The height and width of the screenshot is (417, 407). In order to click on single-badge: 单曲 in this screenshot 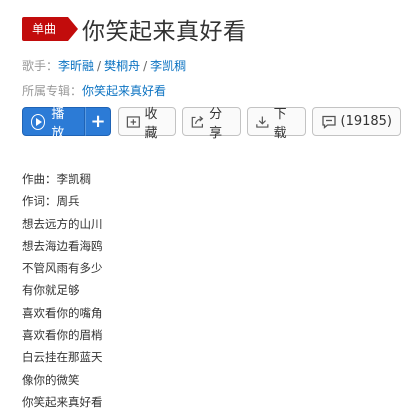, I will do `click(50, 29)`.